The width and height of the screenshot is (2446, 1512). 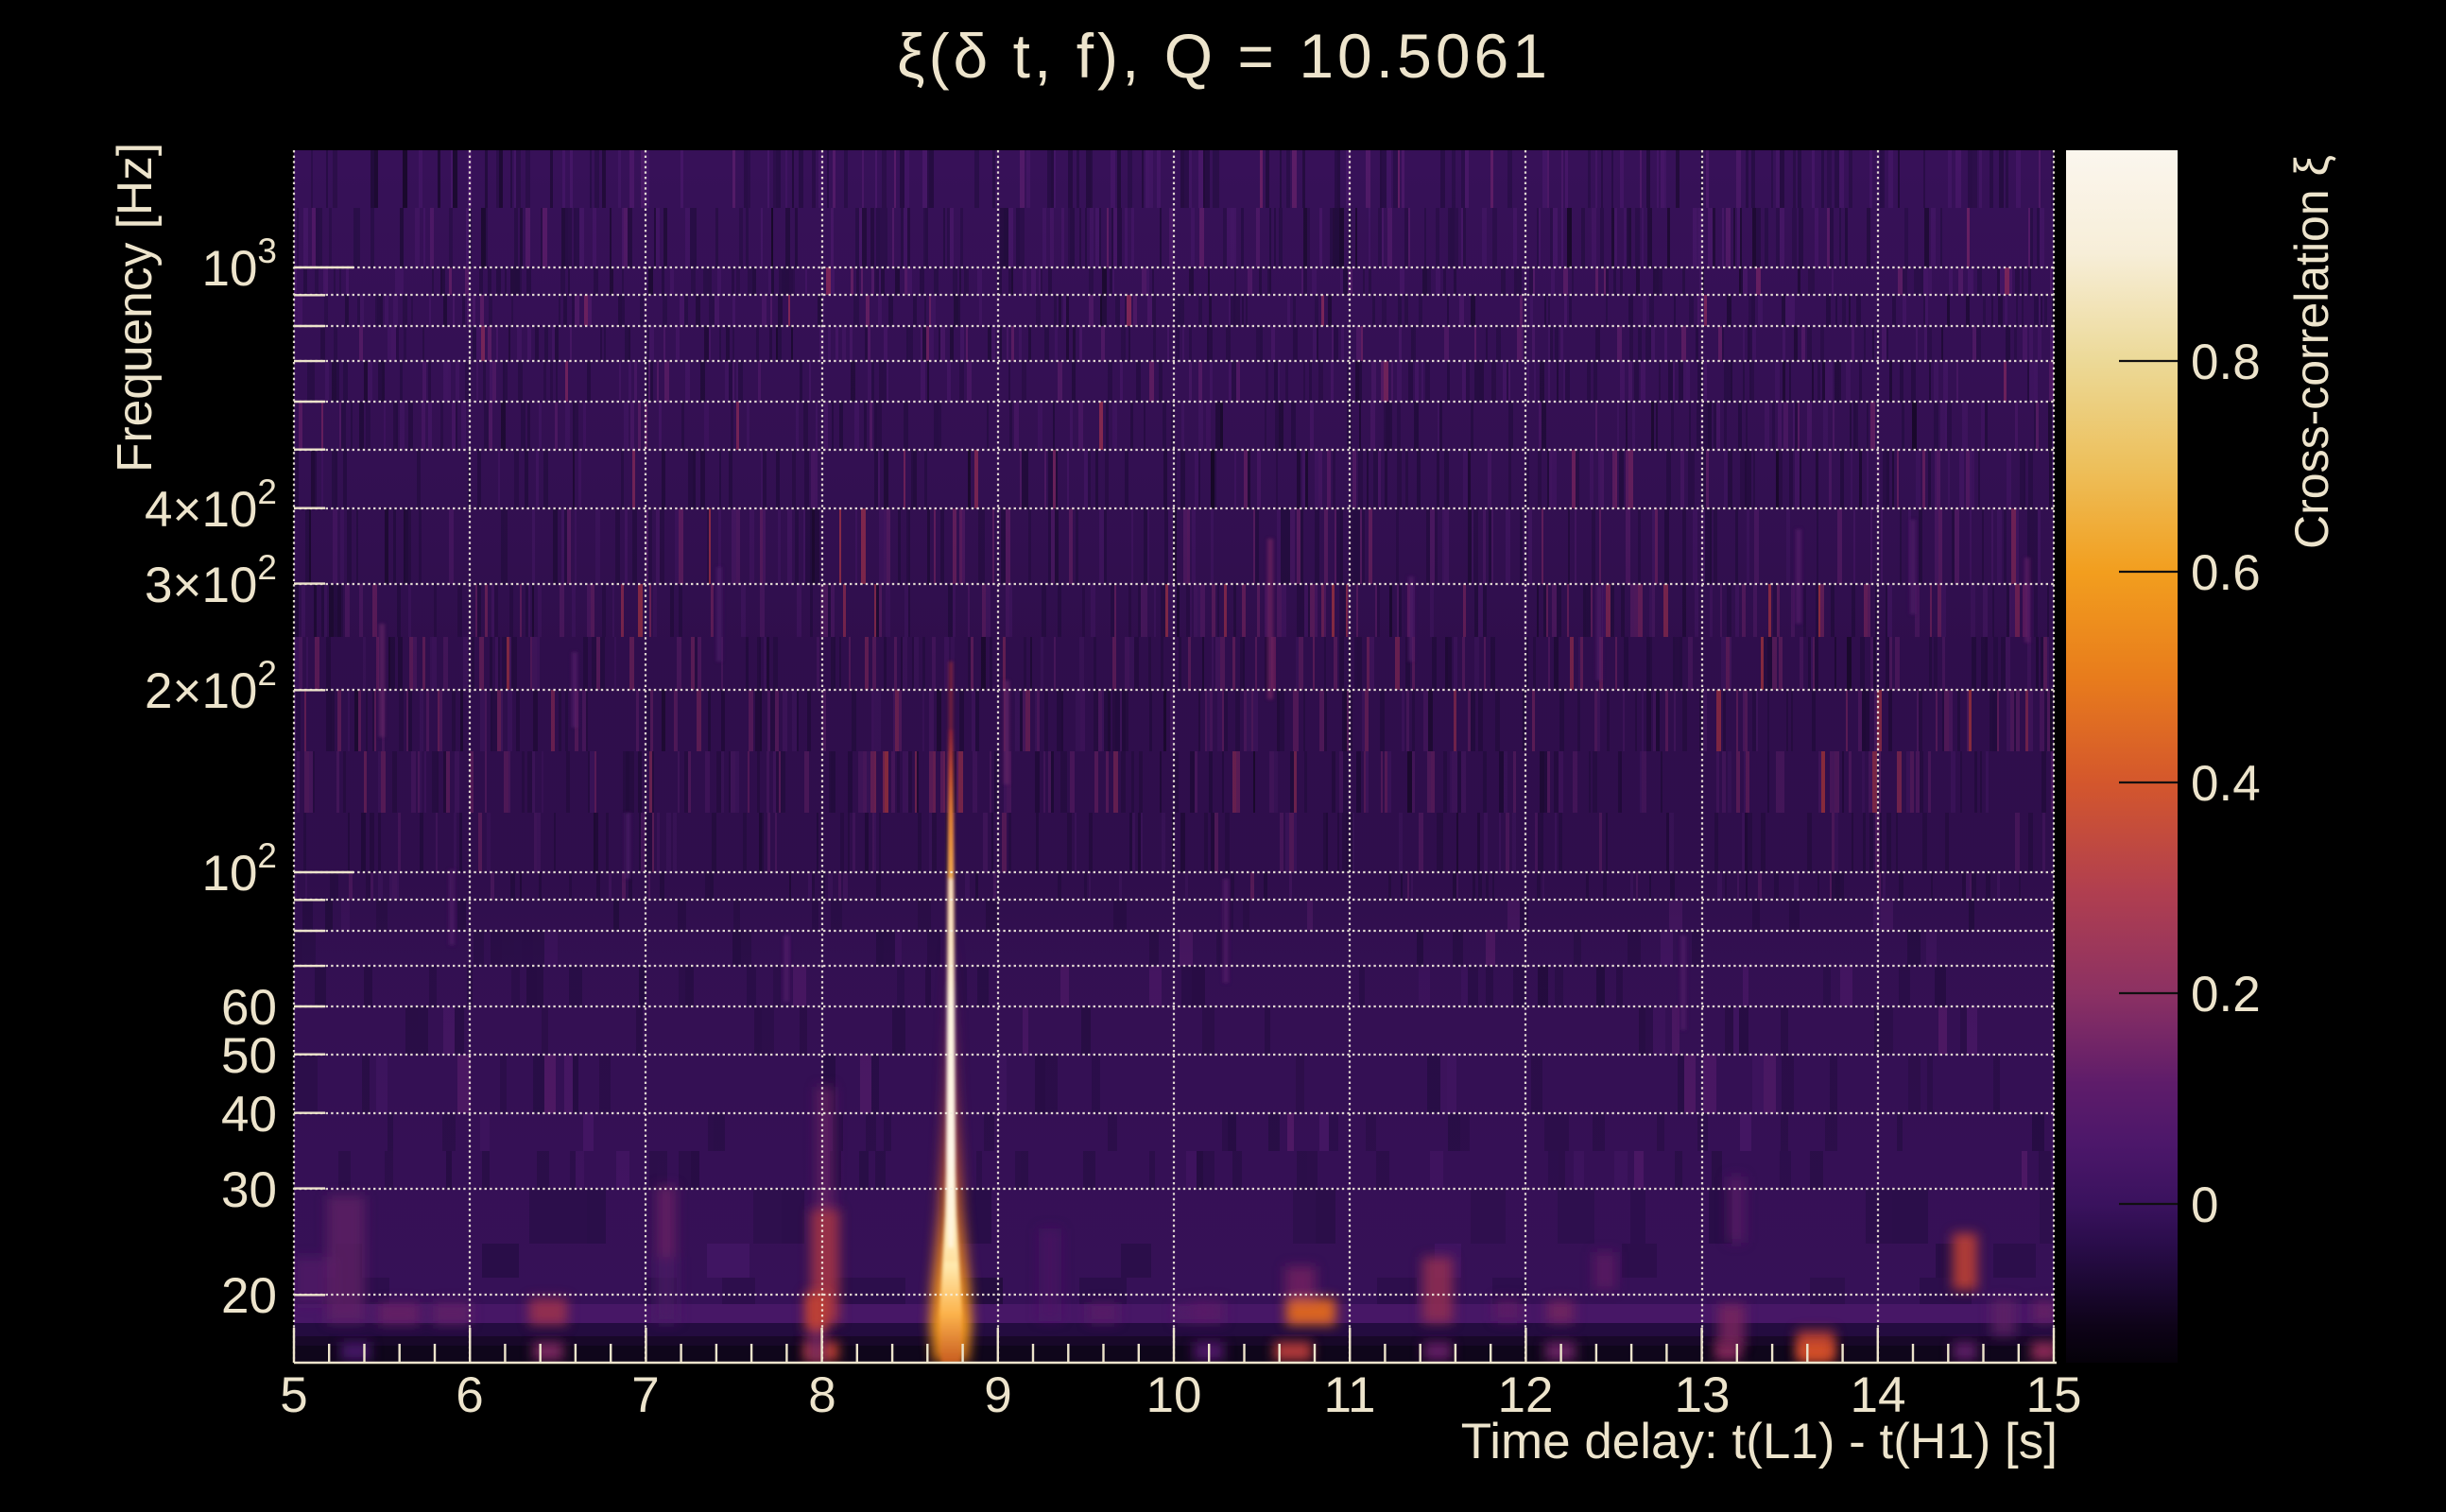 I want to click on svg-text: 30, so click(x=249, y=1190).